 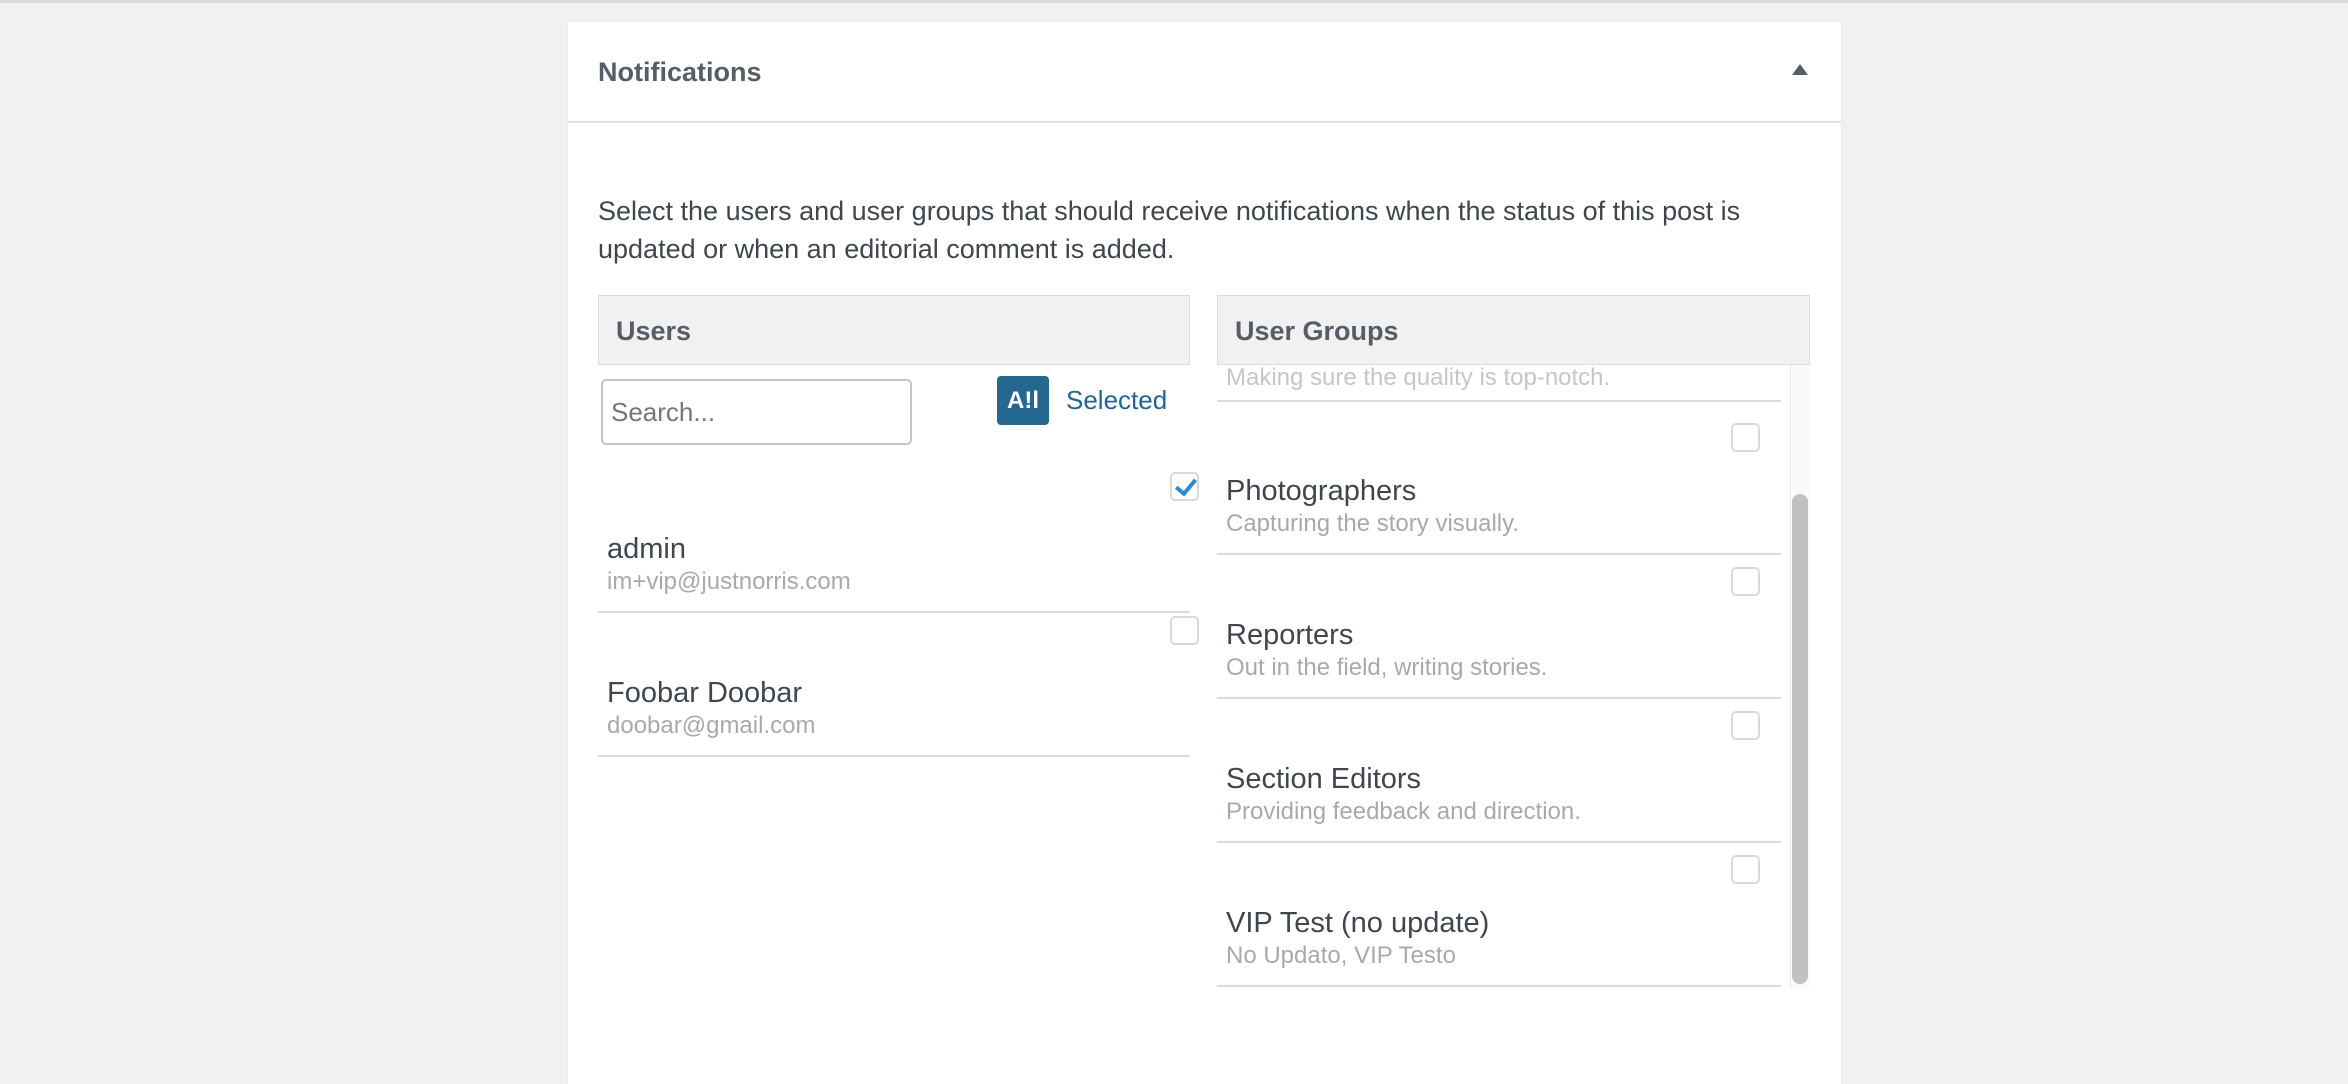 I want to click on filter-selected-button: Selected, so click(x=1116, y=400).